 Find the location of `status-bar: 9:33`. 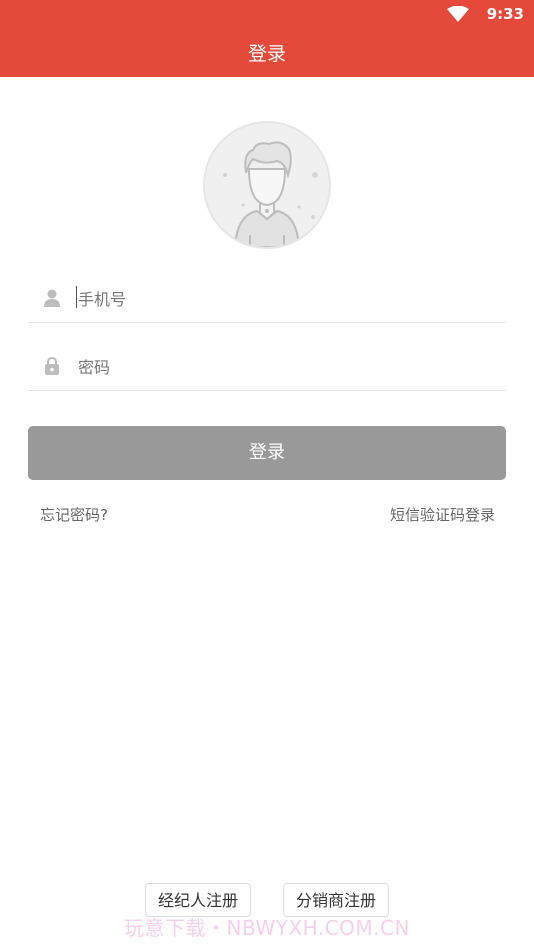

status-bar: 9:33 is located at coordinates (267, 14).